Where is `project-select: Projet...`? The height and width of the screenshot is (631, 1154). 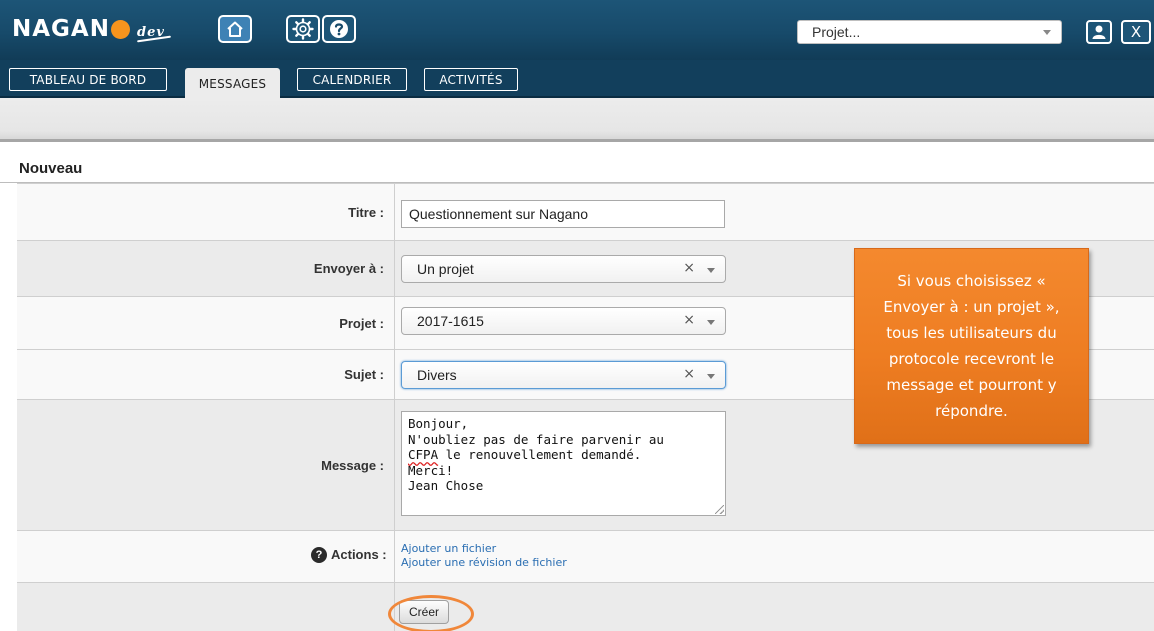 project-select: Projet... is located at coordinates (929, 32).